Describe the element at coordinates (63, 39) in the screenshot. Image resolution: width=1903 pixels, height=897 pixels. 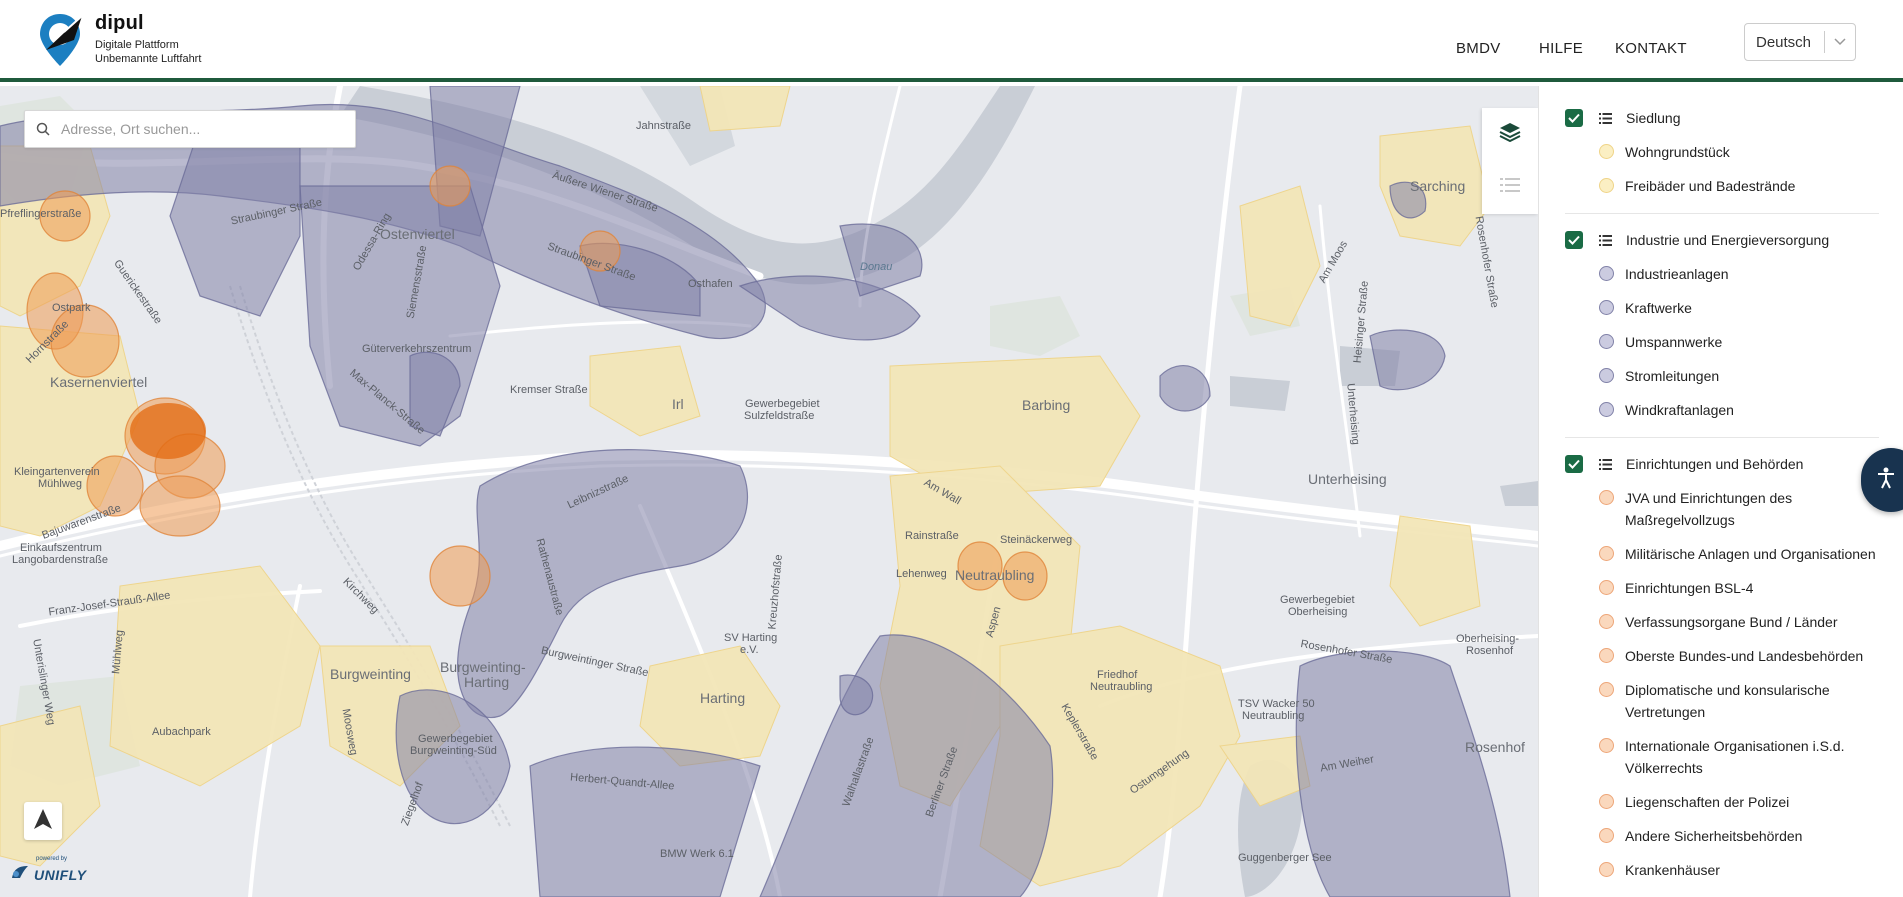
I see `dipul-logo-icon` at that location.